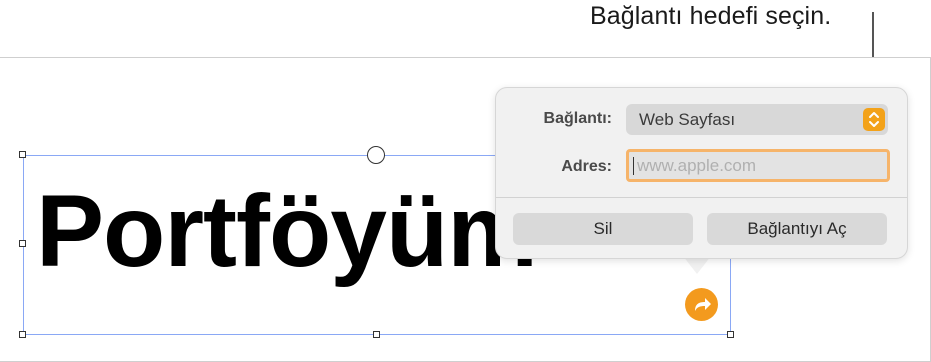 This screenshot has width=931, height=362. I want to click on chevron-up-down-icon, so click(874, 119).